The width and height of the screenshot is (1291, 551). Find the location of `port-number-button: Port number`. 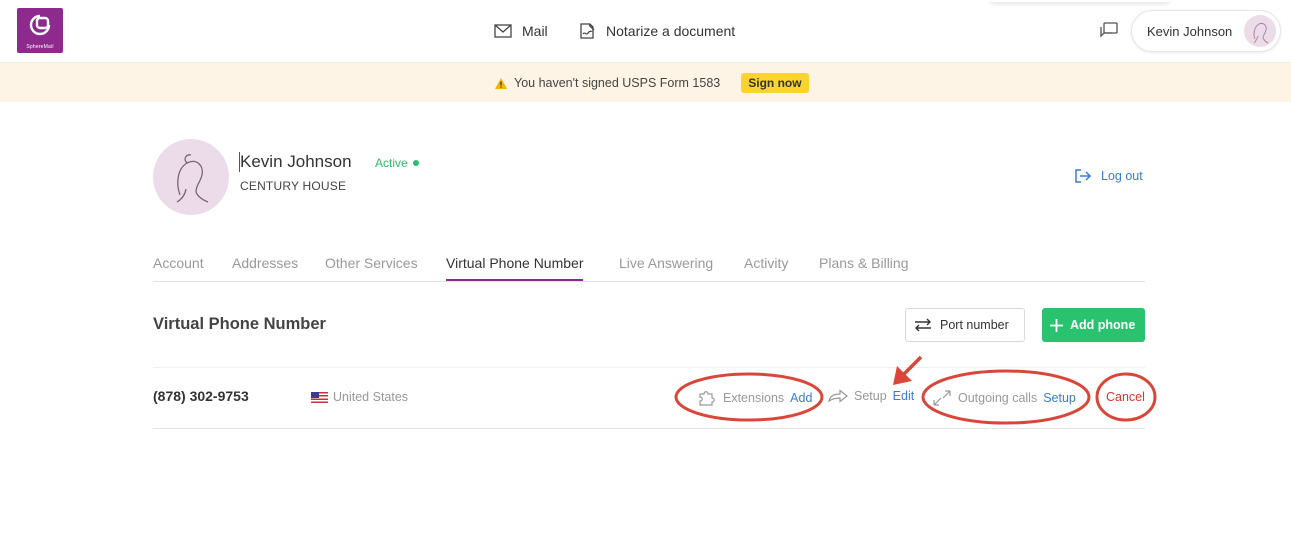

port-number-button: Port number is located at coordinates (965, 325).